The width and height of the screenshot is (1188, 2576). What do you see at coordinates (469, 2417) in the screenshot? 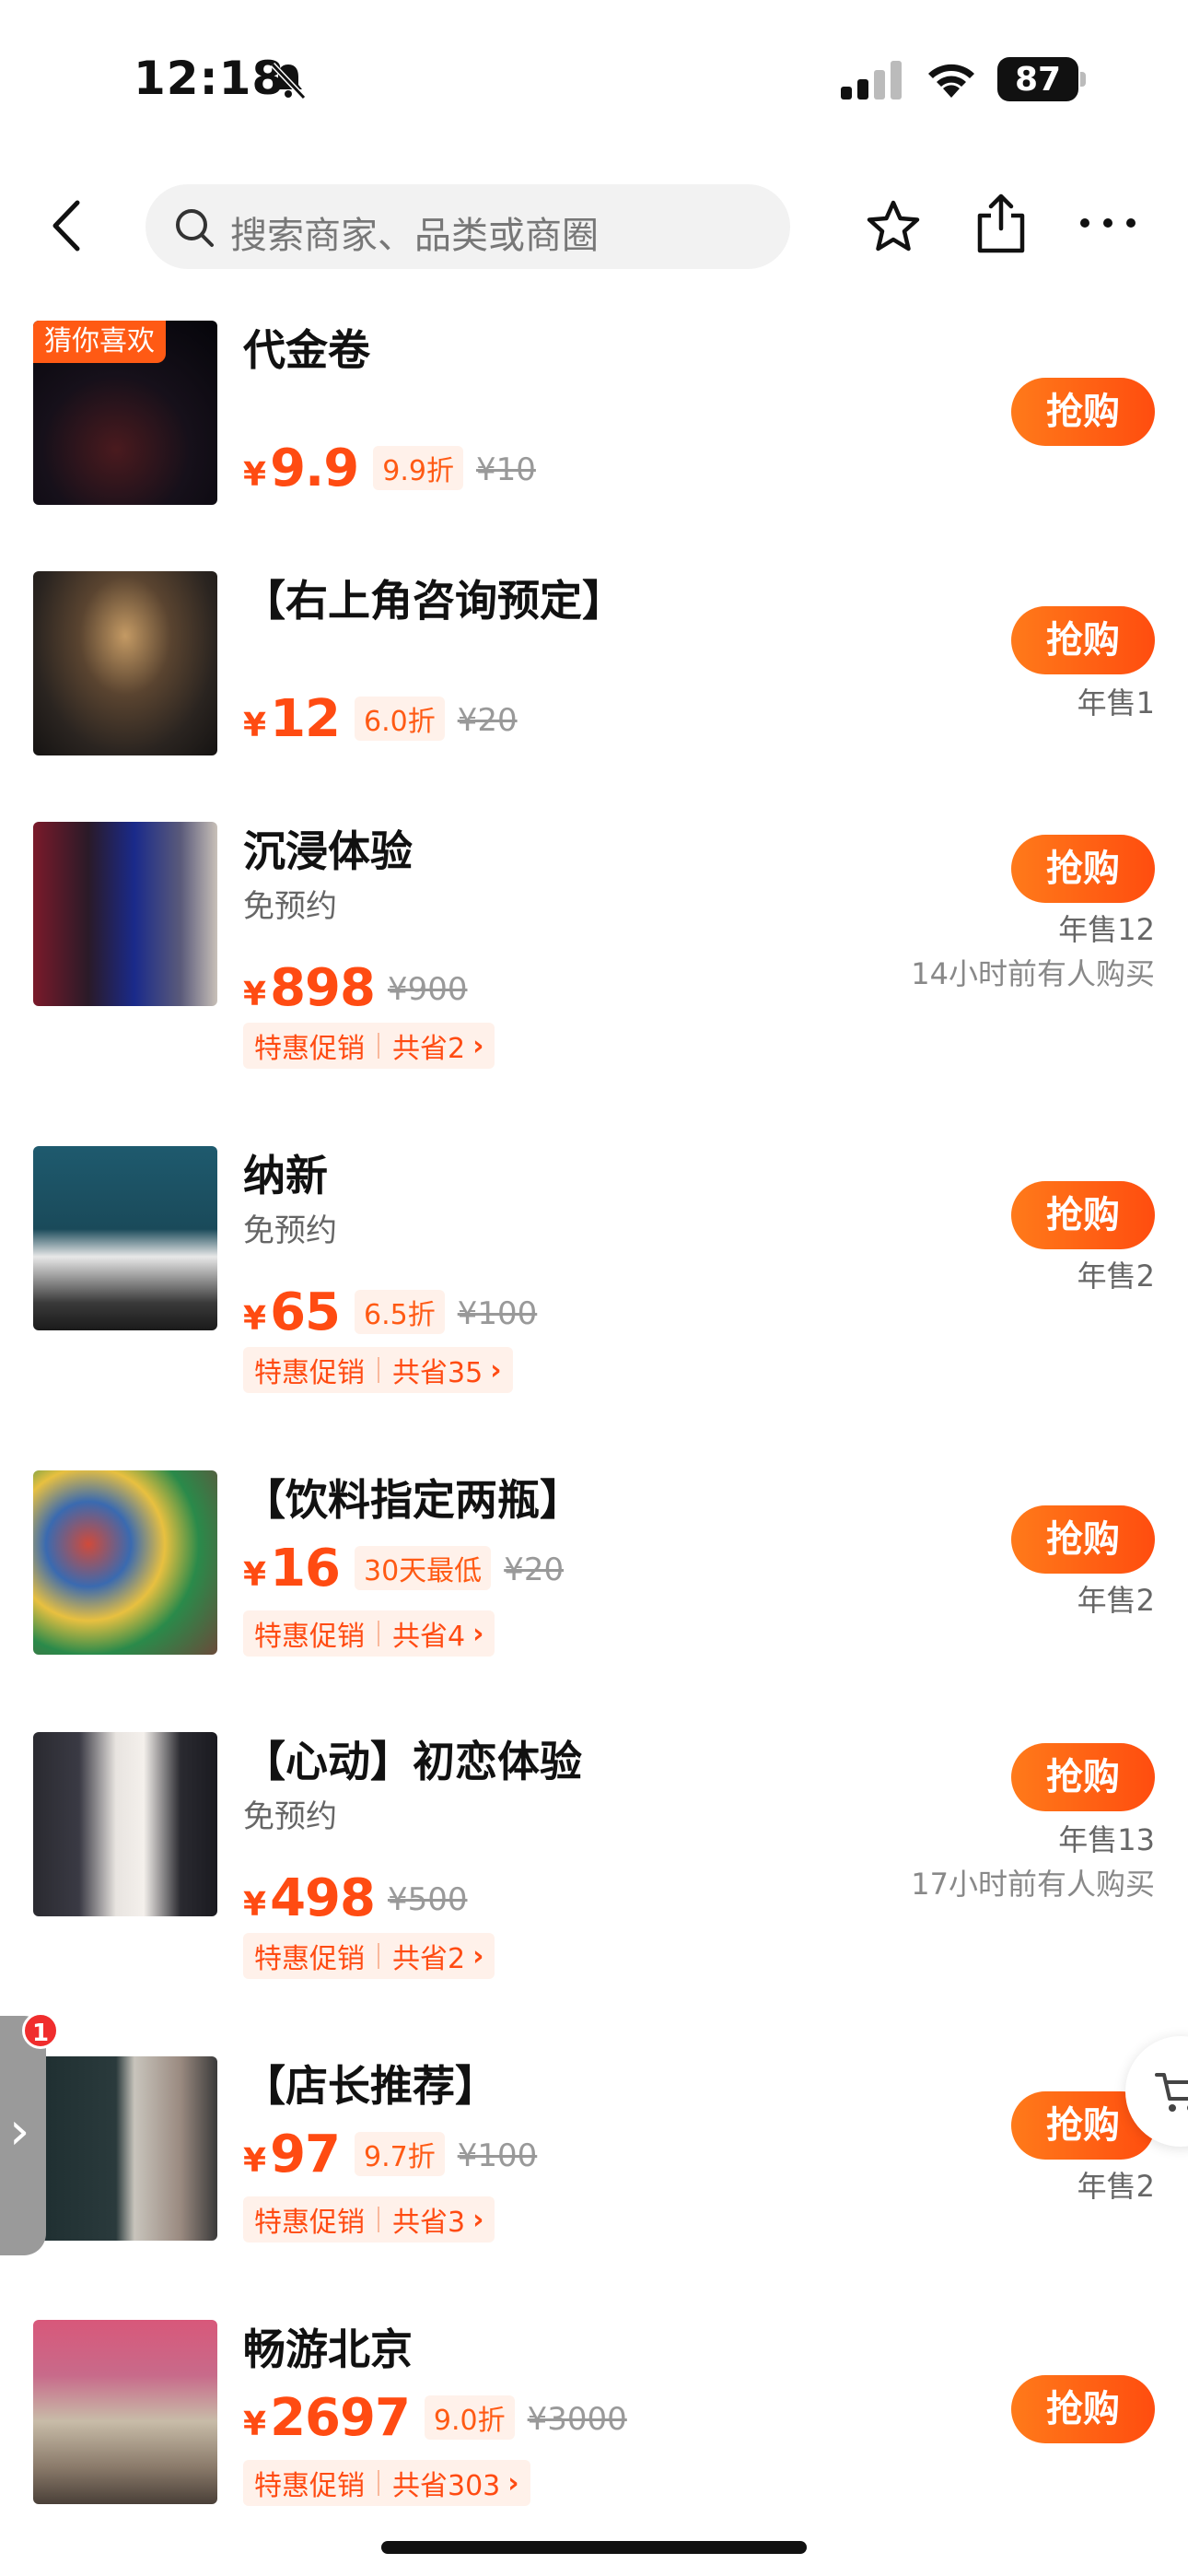
I see `discount-badge: 9.0折` at bounding box center [469, 2417].